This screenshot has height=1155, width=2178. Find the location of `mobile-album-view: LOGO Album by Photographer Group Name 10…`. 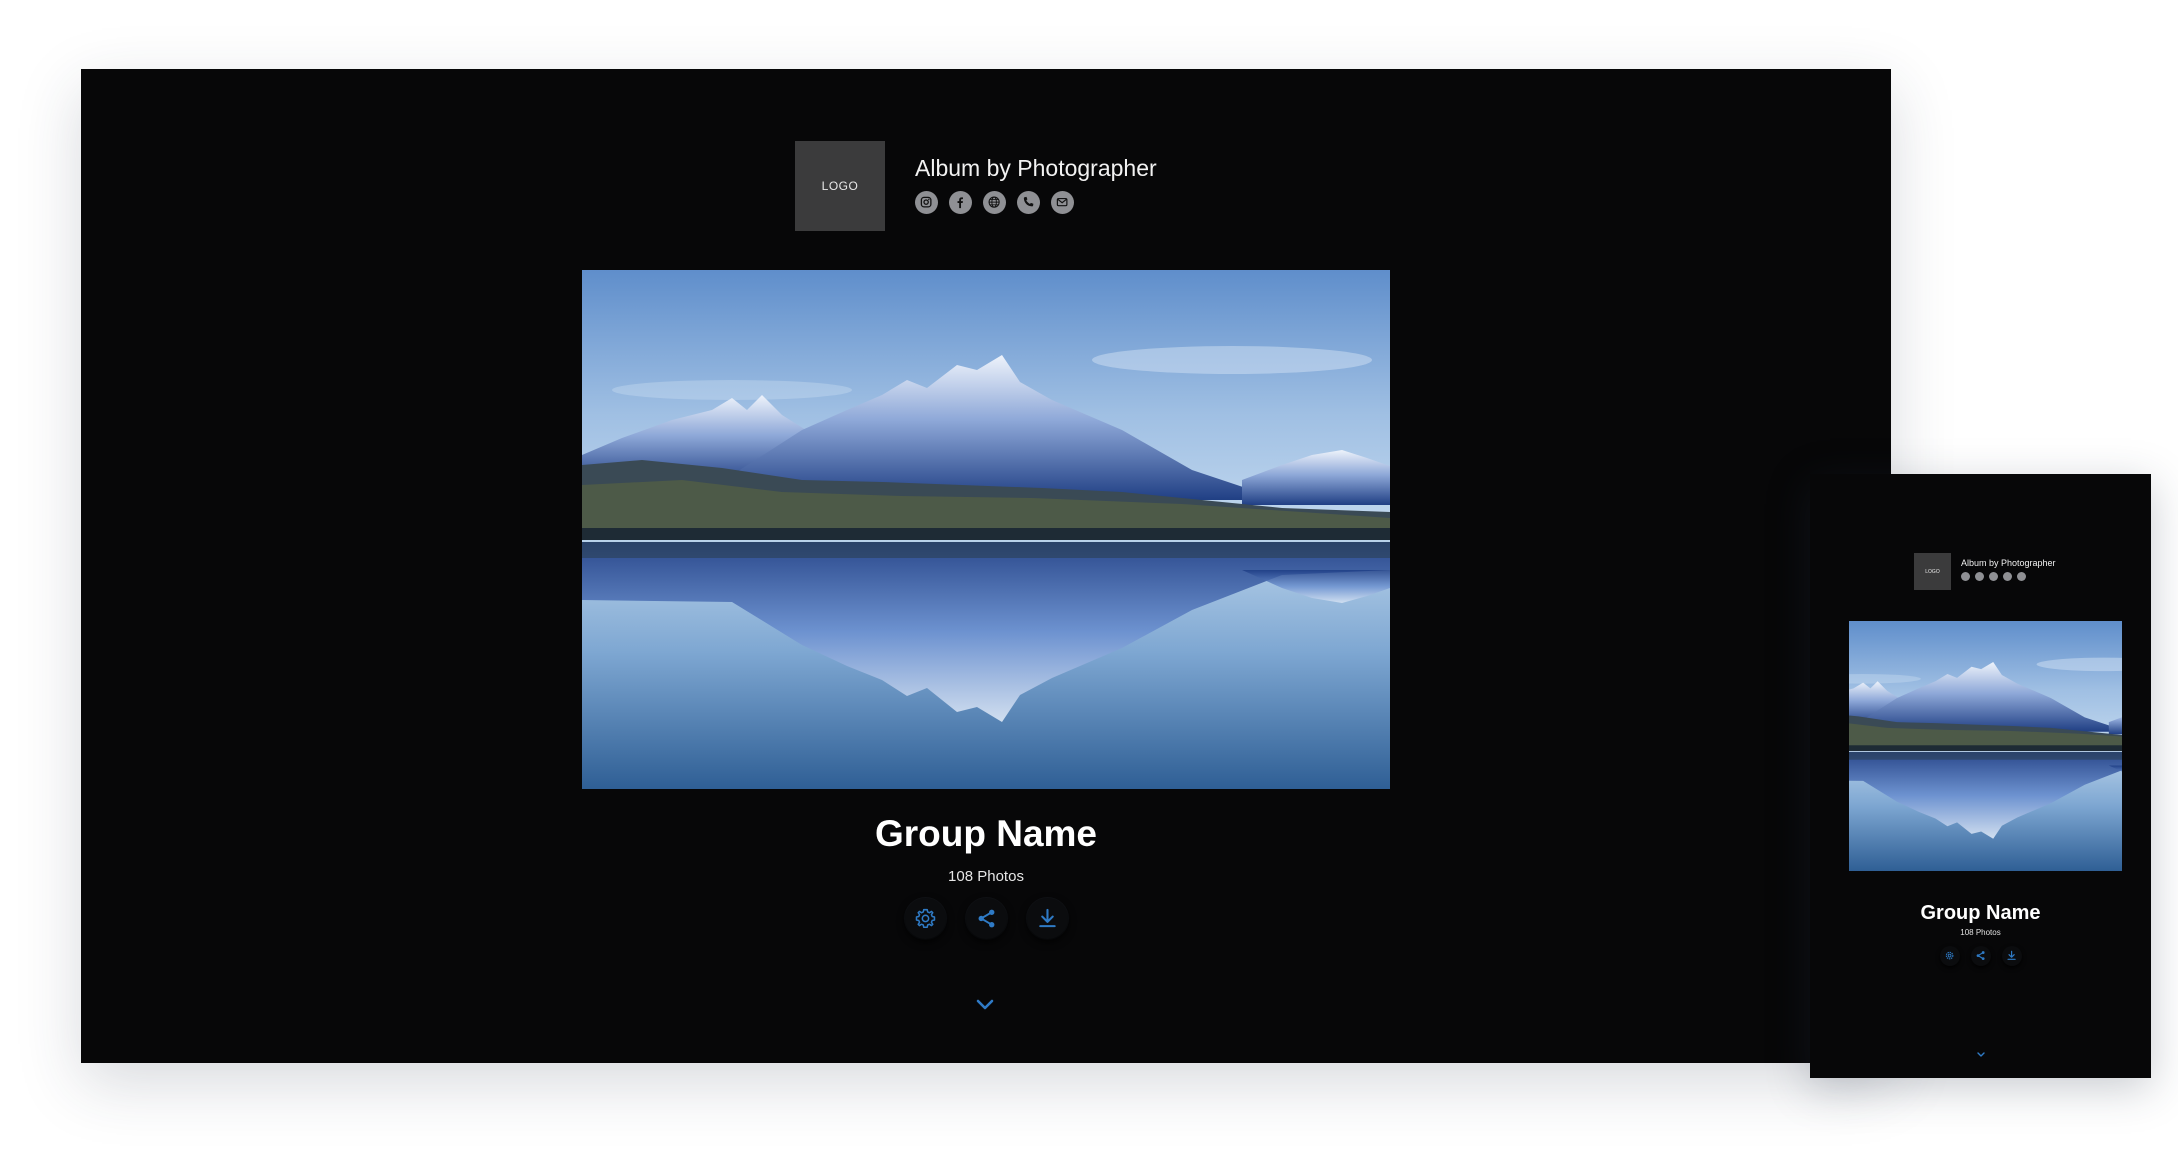

mobile-album-view: LOGO Album by Photographer Group Name 10… is located at coordinates (1980, 776).